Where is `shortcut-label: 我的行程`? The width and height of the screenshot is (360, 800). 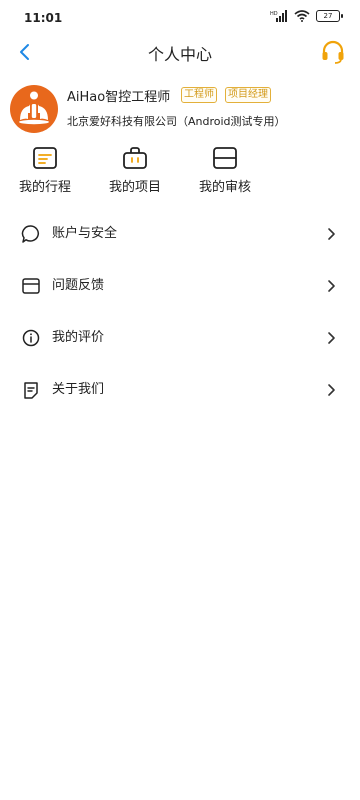
shortcut-label: 我的行程 is located at coordinates (44, 187).